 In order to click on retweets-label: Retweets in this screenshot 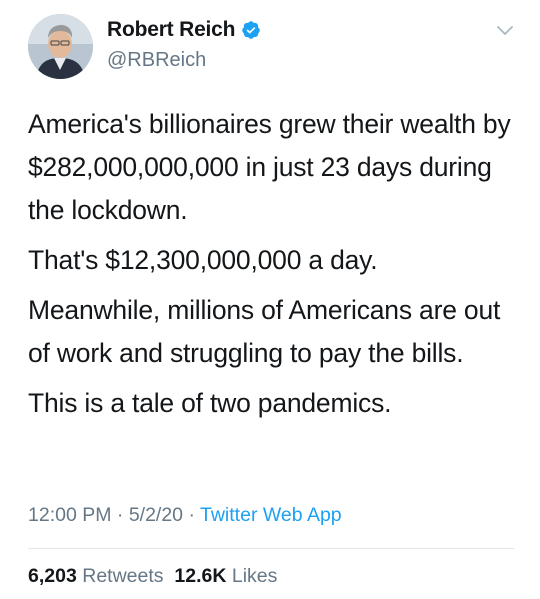, I will do `click(123, 576)`.